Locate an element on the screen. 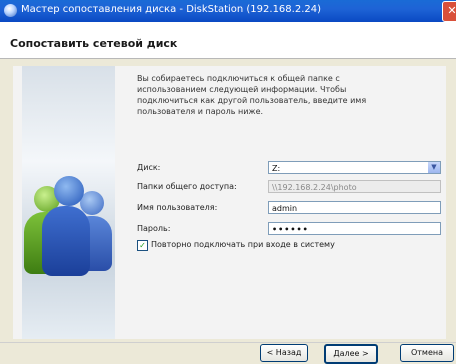 The height and width of the screenshot is (364, 456). reconnect-checkbox: ✓ is located at coordinates (142, 245).